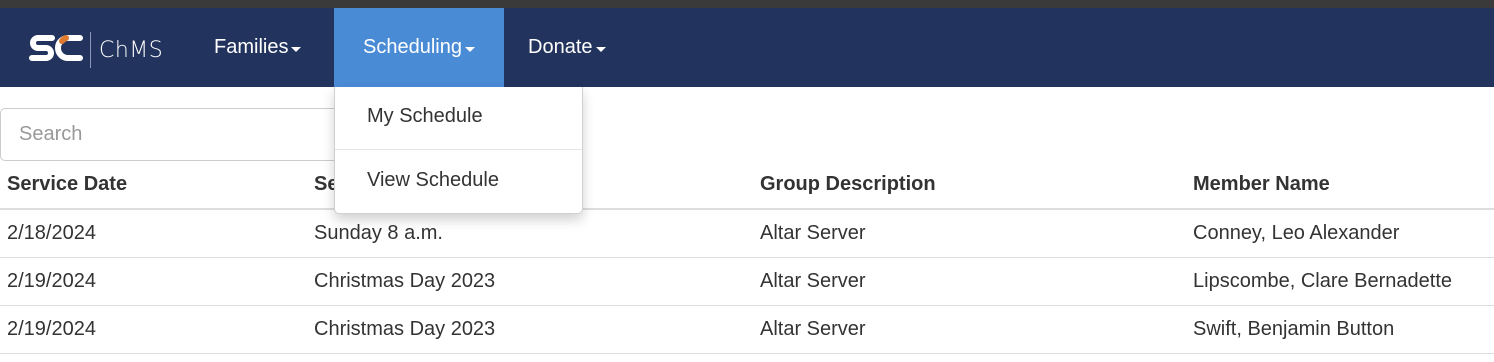  Describe the element at coordinates (560, 47) in the screenshot. I see `nav-donate-label: Donate` at that location.